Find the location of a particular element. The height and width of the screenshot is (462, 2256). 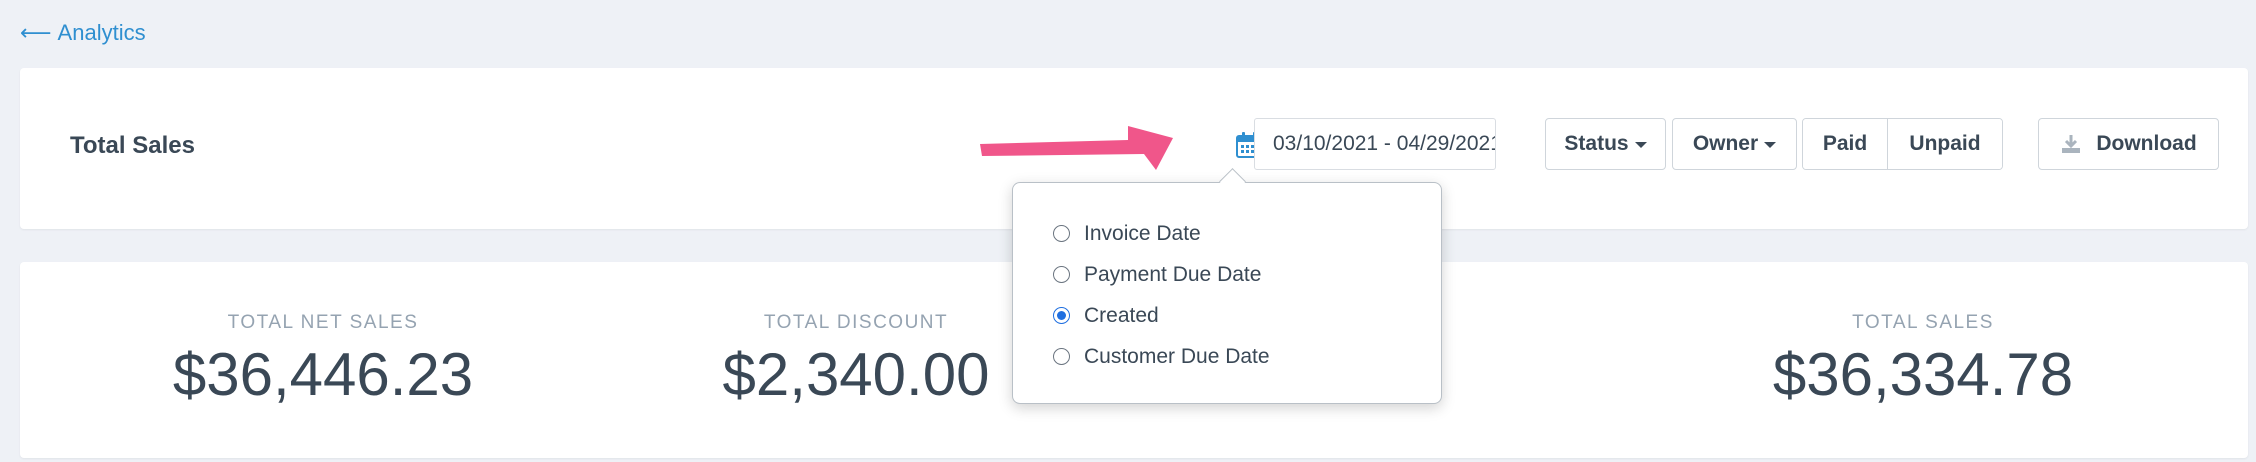

date-type-option-customer-due-date: Customer Due Date is located at coordinates (1227, 356).